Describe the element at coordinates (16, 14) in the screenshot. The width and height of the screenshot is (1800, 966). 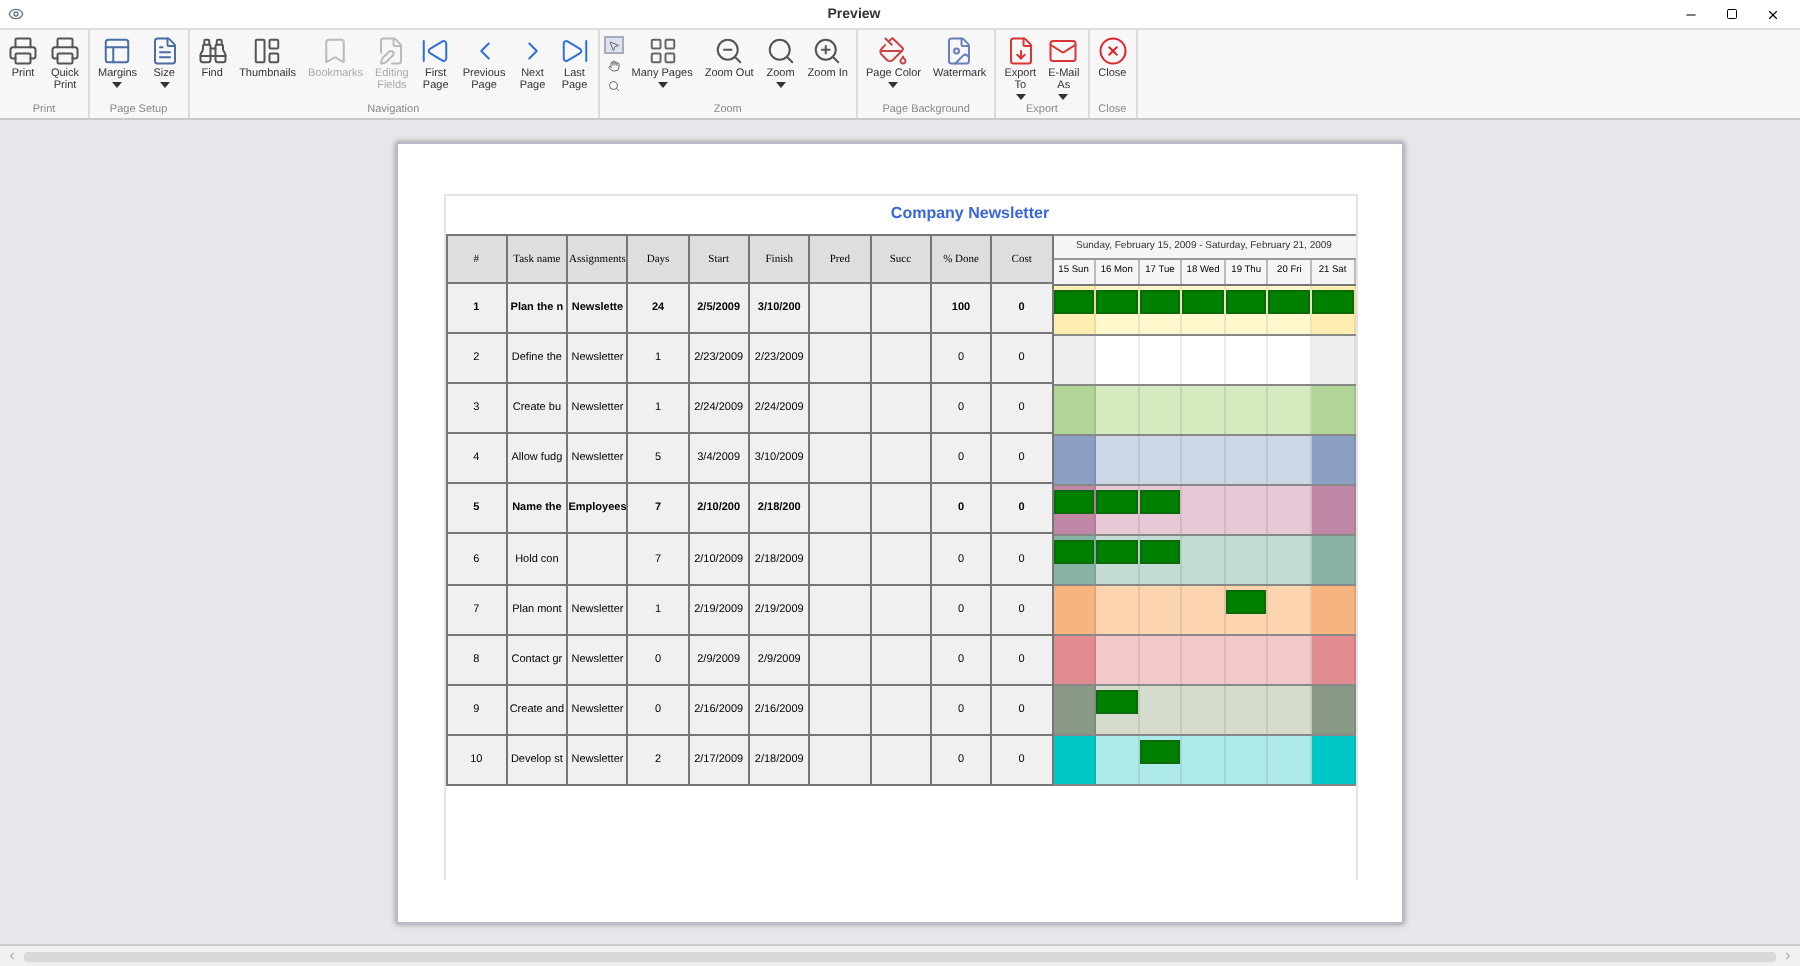
I see `app-icon` at that location.